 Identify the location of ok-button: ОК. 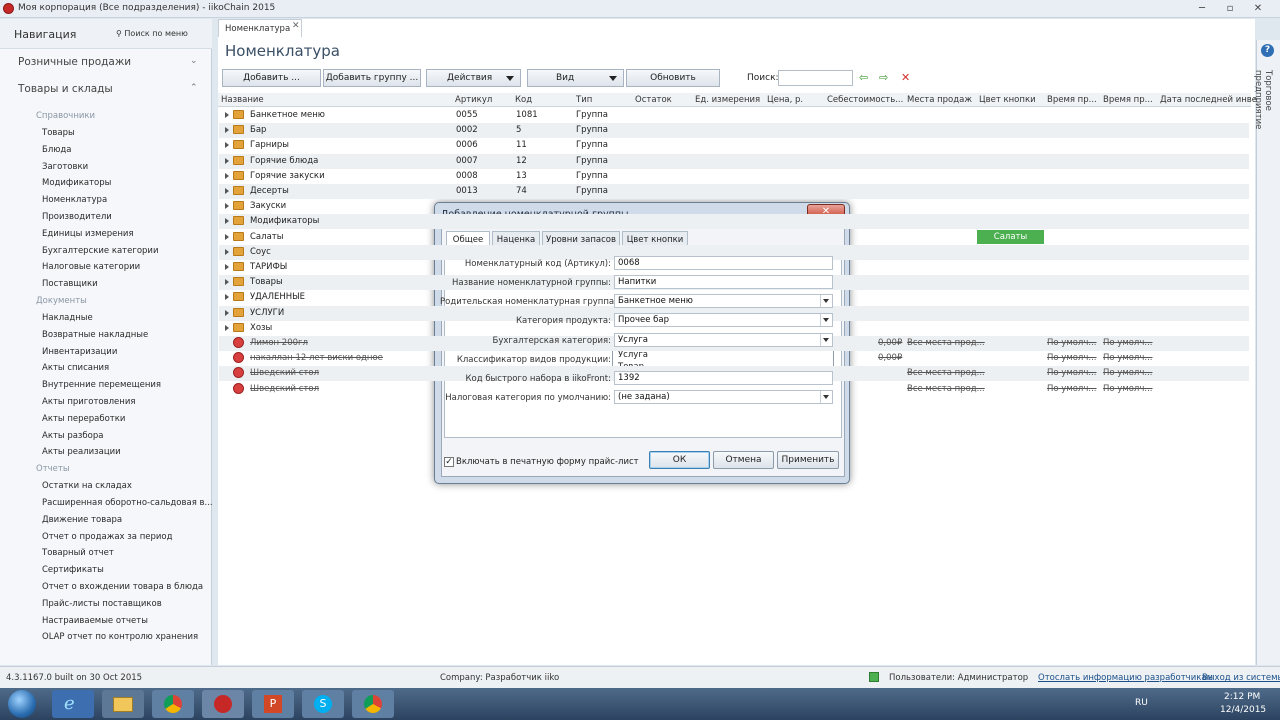
(679, 460).